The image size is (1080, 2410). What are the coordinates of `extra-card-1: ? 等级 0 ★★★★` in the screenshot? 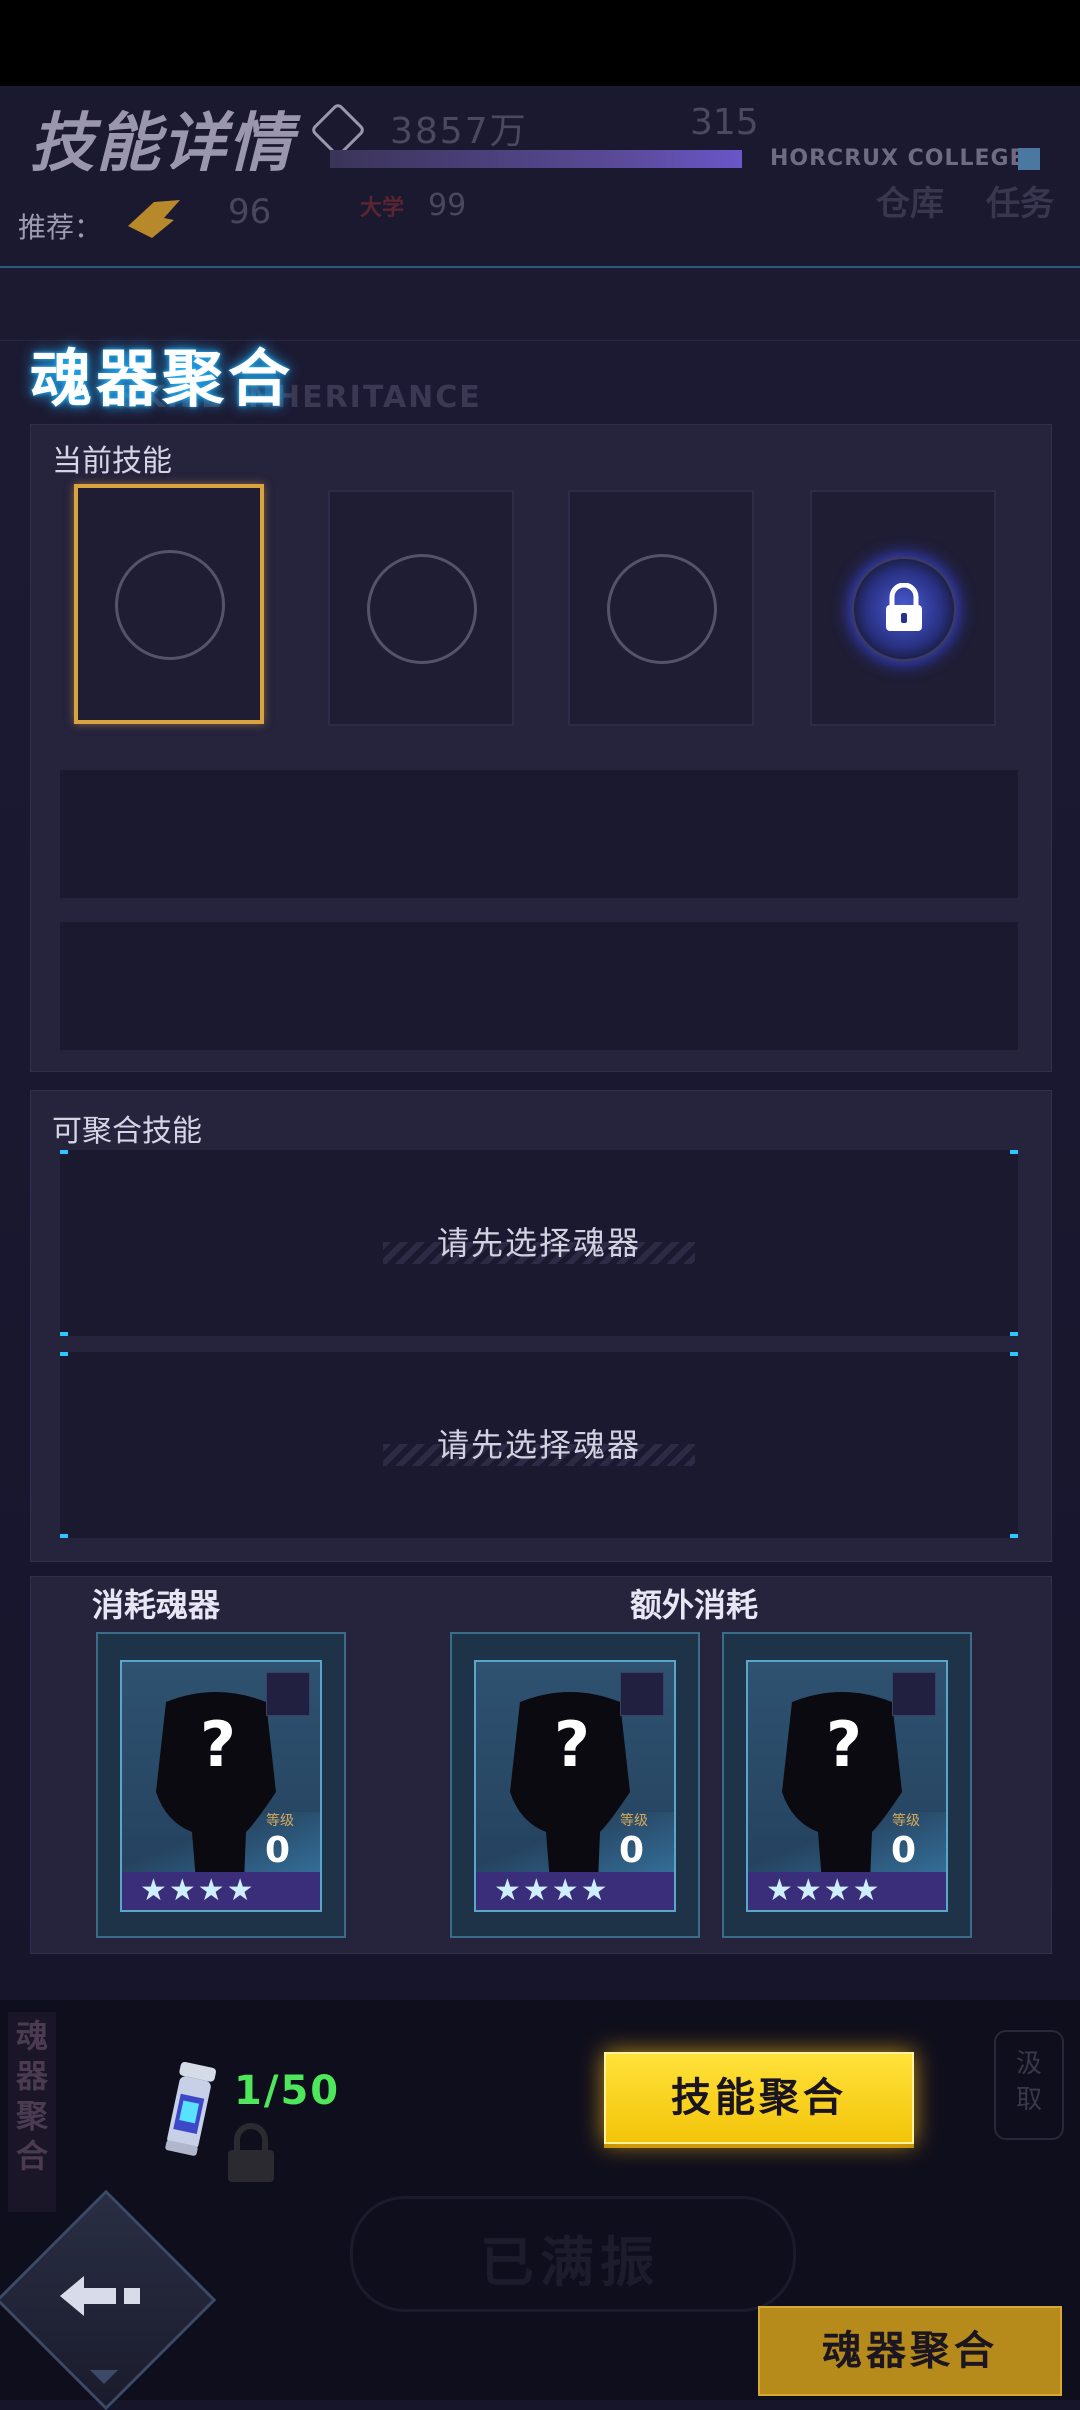 It's located at (575, 1785).